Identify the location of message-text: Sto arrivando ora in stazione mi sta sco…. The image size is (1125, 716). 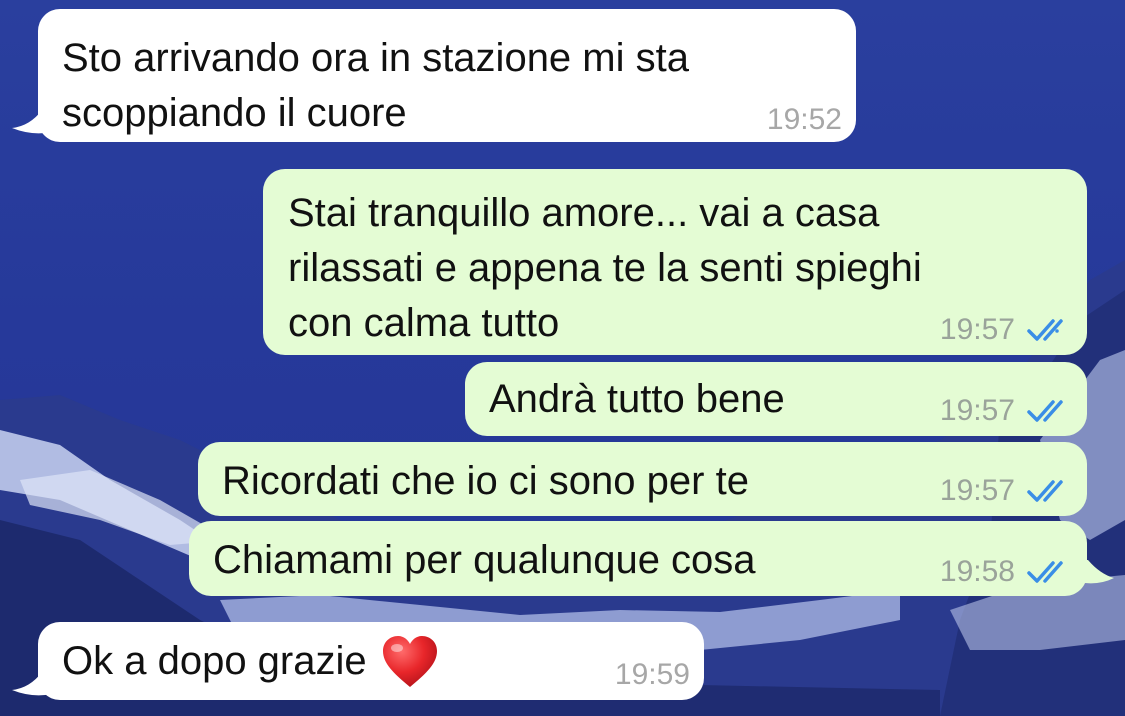
(375, 85).